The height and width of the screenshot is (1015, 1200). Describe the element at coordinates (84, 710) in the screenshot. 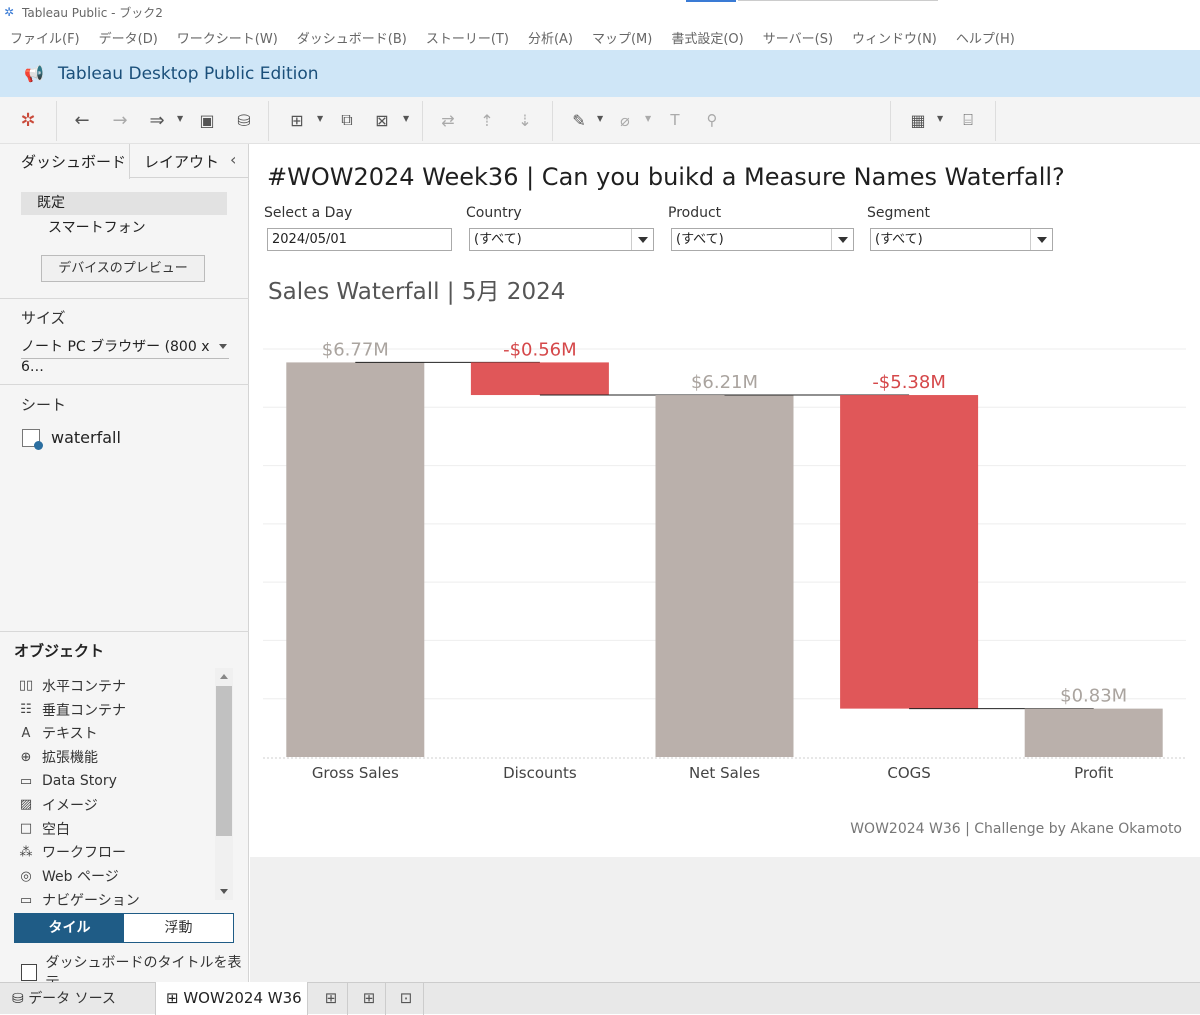

I see `object-item-label: 垂直コンテナ` at that location.